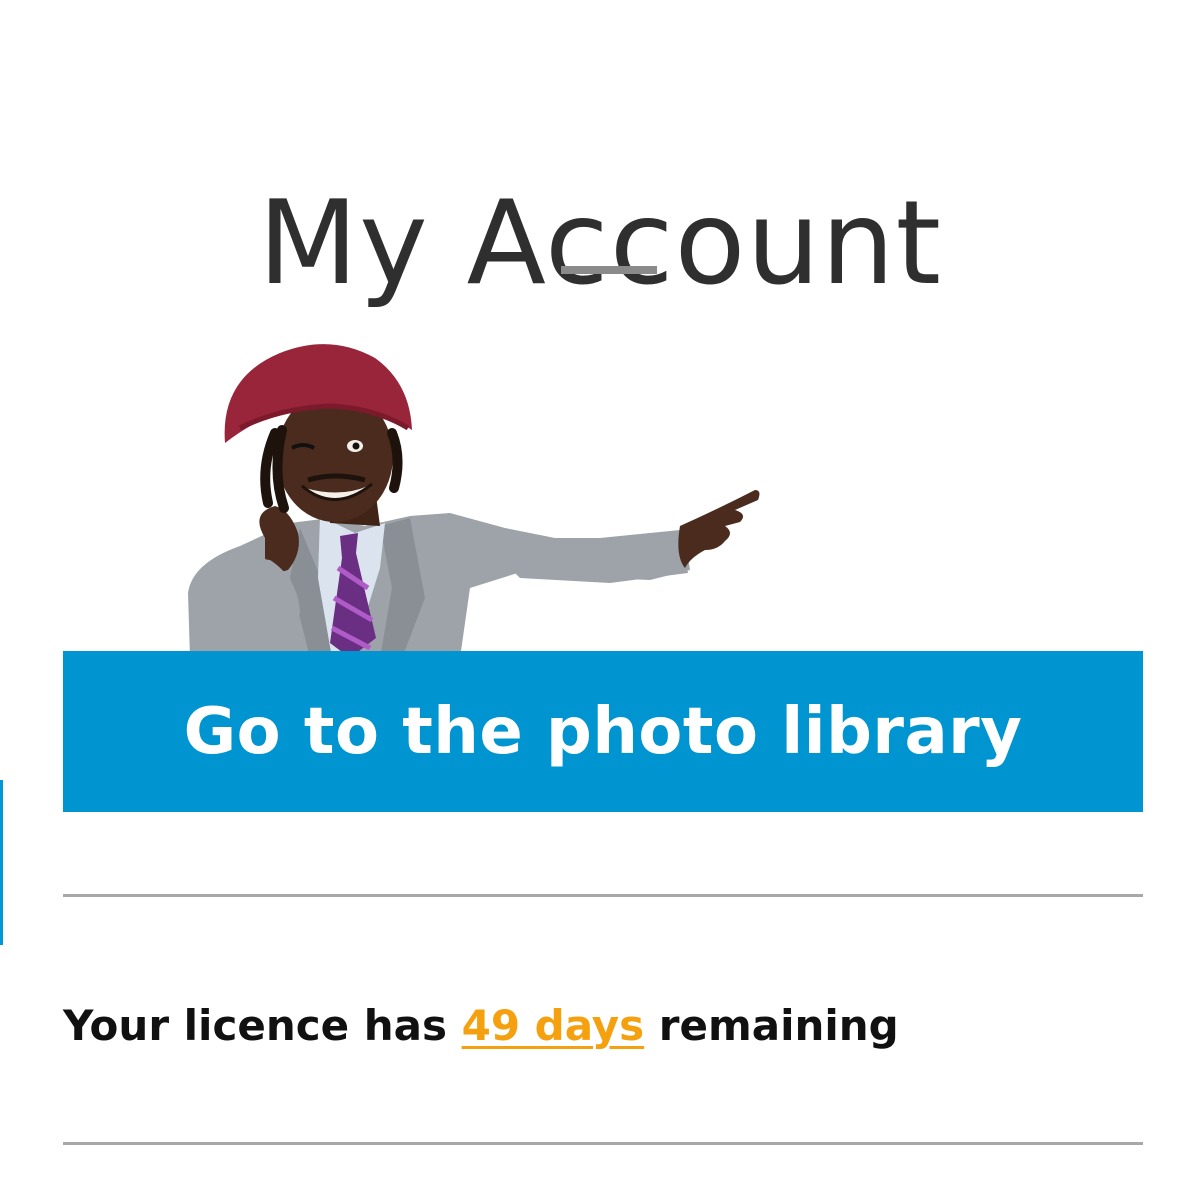 This screenshot has width=1200, height=1200. I want to click on divider-bottom, so click(603, 1143).